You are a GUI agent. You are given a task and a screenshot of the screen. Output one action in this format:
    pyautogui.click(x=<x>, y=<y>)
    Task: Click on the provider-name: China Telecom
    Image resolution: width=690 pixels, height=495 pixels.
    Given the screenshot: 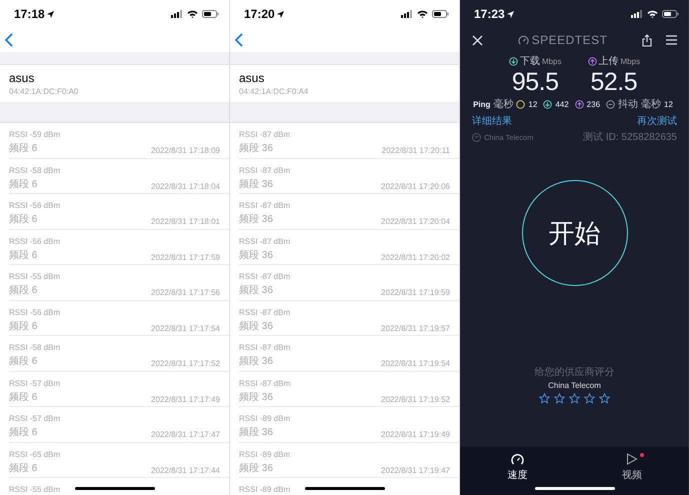 What is the action you would take?
    pyautogui.click(x=574, y=385)
    